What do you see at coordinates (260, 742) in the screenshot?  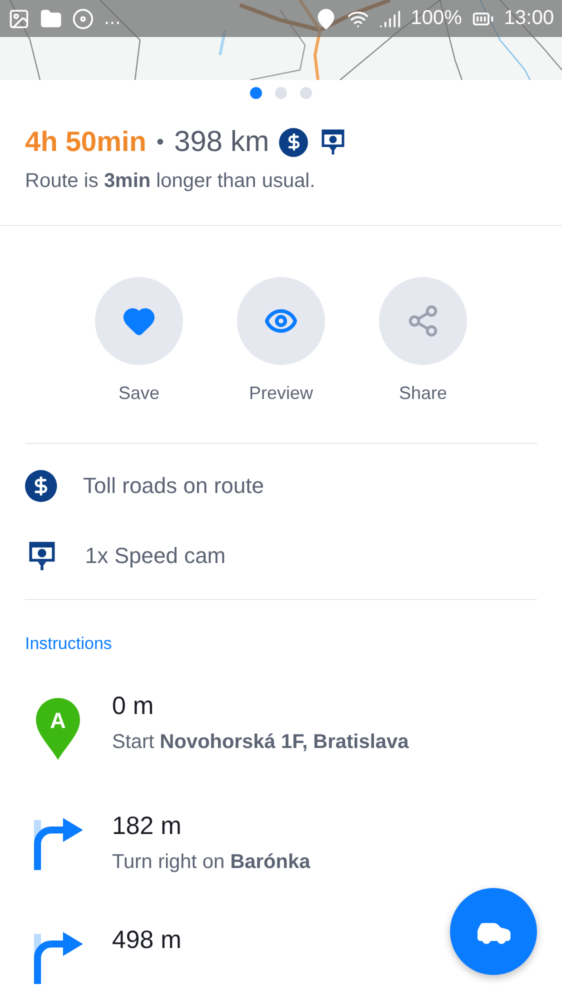 I see `step-instruction: Start Novohorská 1F, Bratislava` at bounding box center [260, 742].